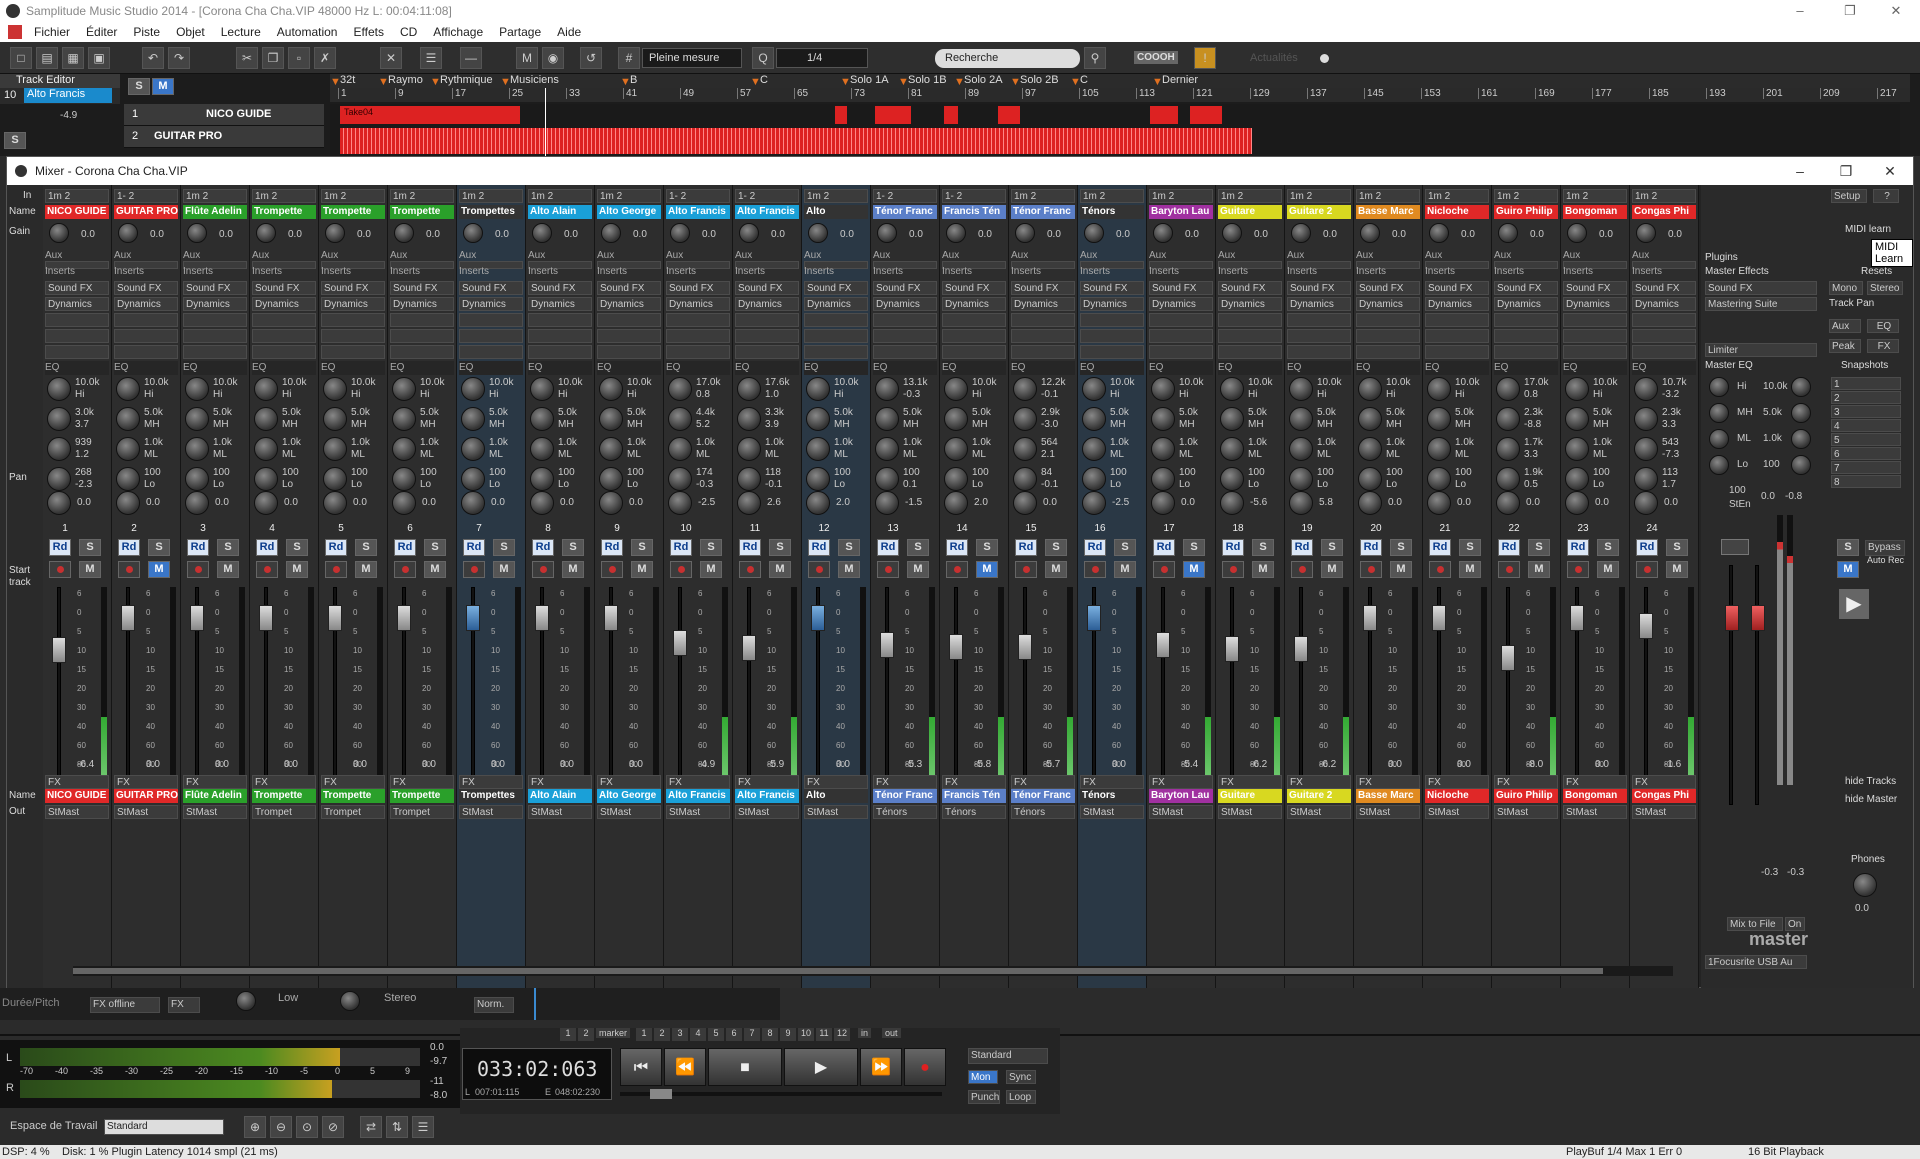 The height and width of the screenshot is (1159, 1920). I want to click on snapshot-slot: 4, so click(1866, 425).